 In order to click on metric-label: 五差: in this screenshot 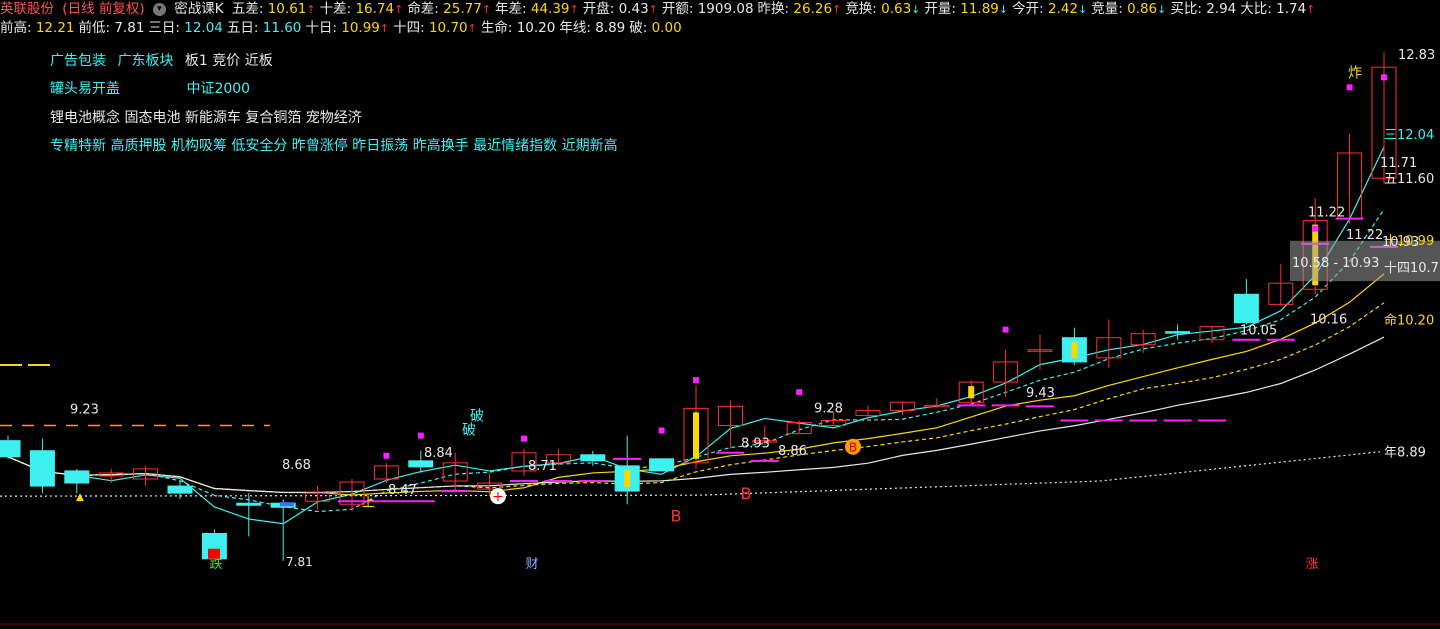, I will do `click(249, 9)`.